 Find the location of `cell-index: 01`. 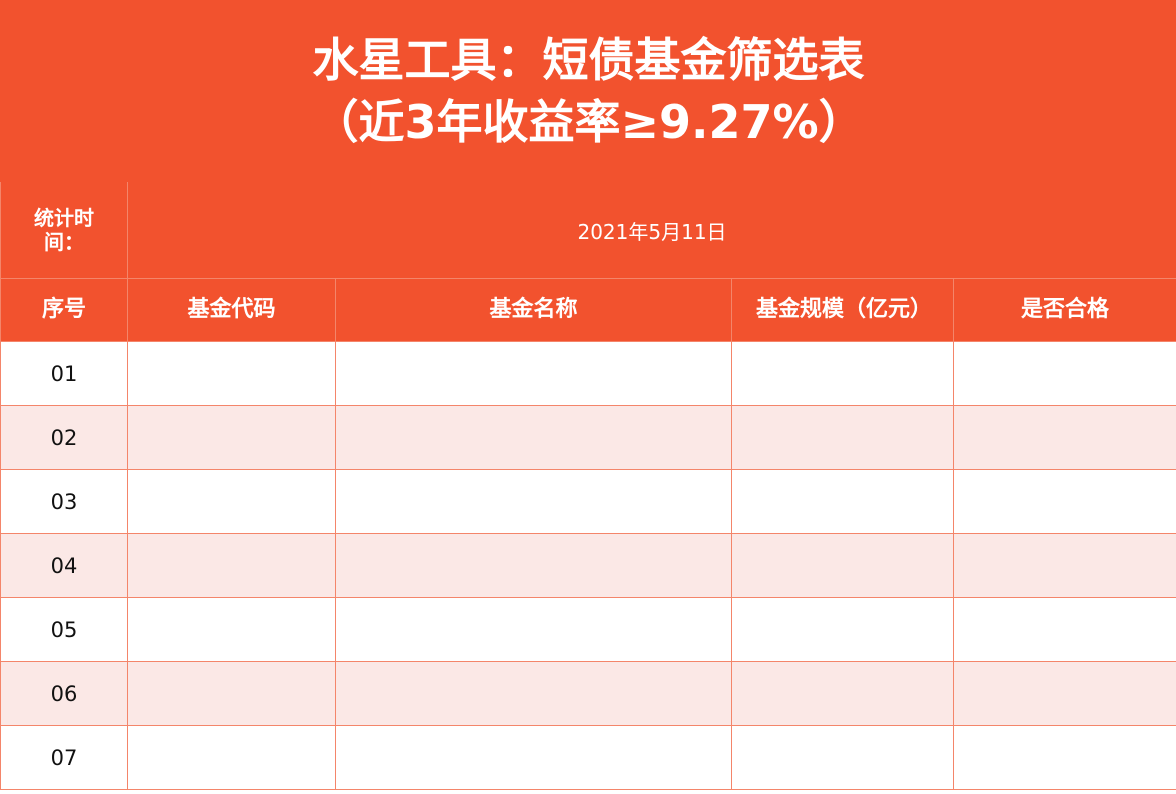

cell-index: 01 is located at coordinates (64, 373).